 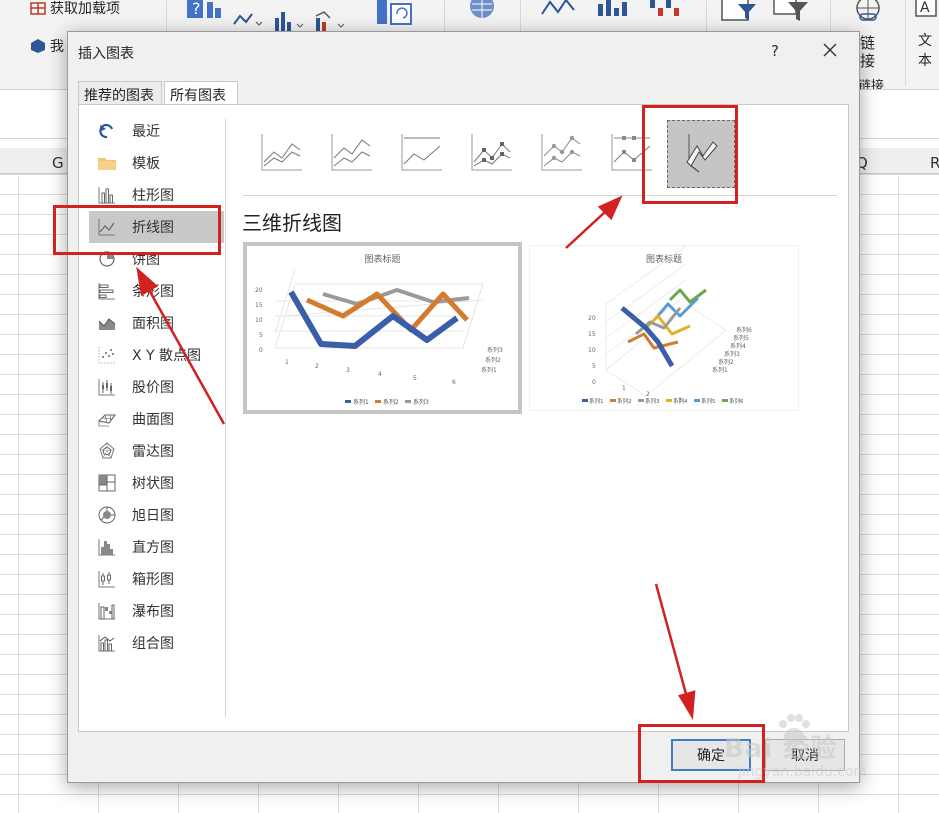 I want to click on subtype-line-markers, so click(x=492, y=152).